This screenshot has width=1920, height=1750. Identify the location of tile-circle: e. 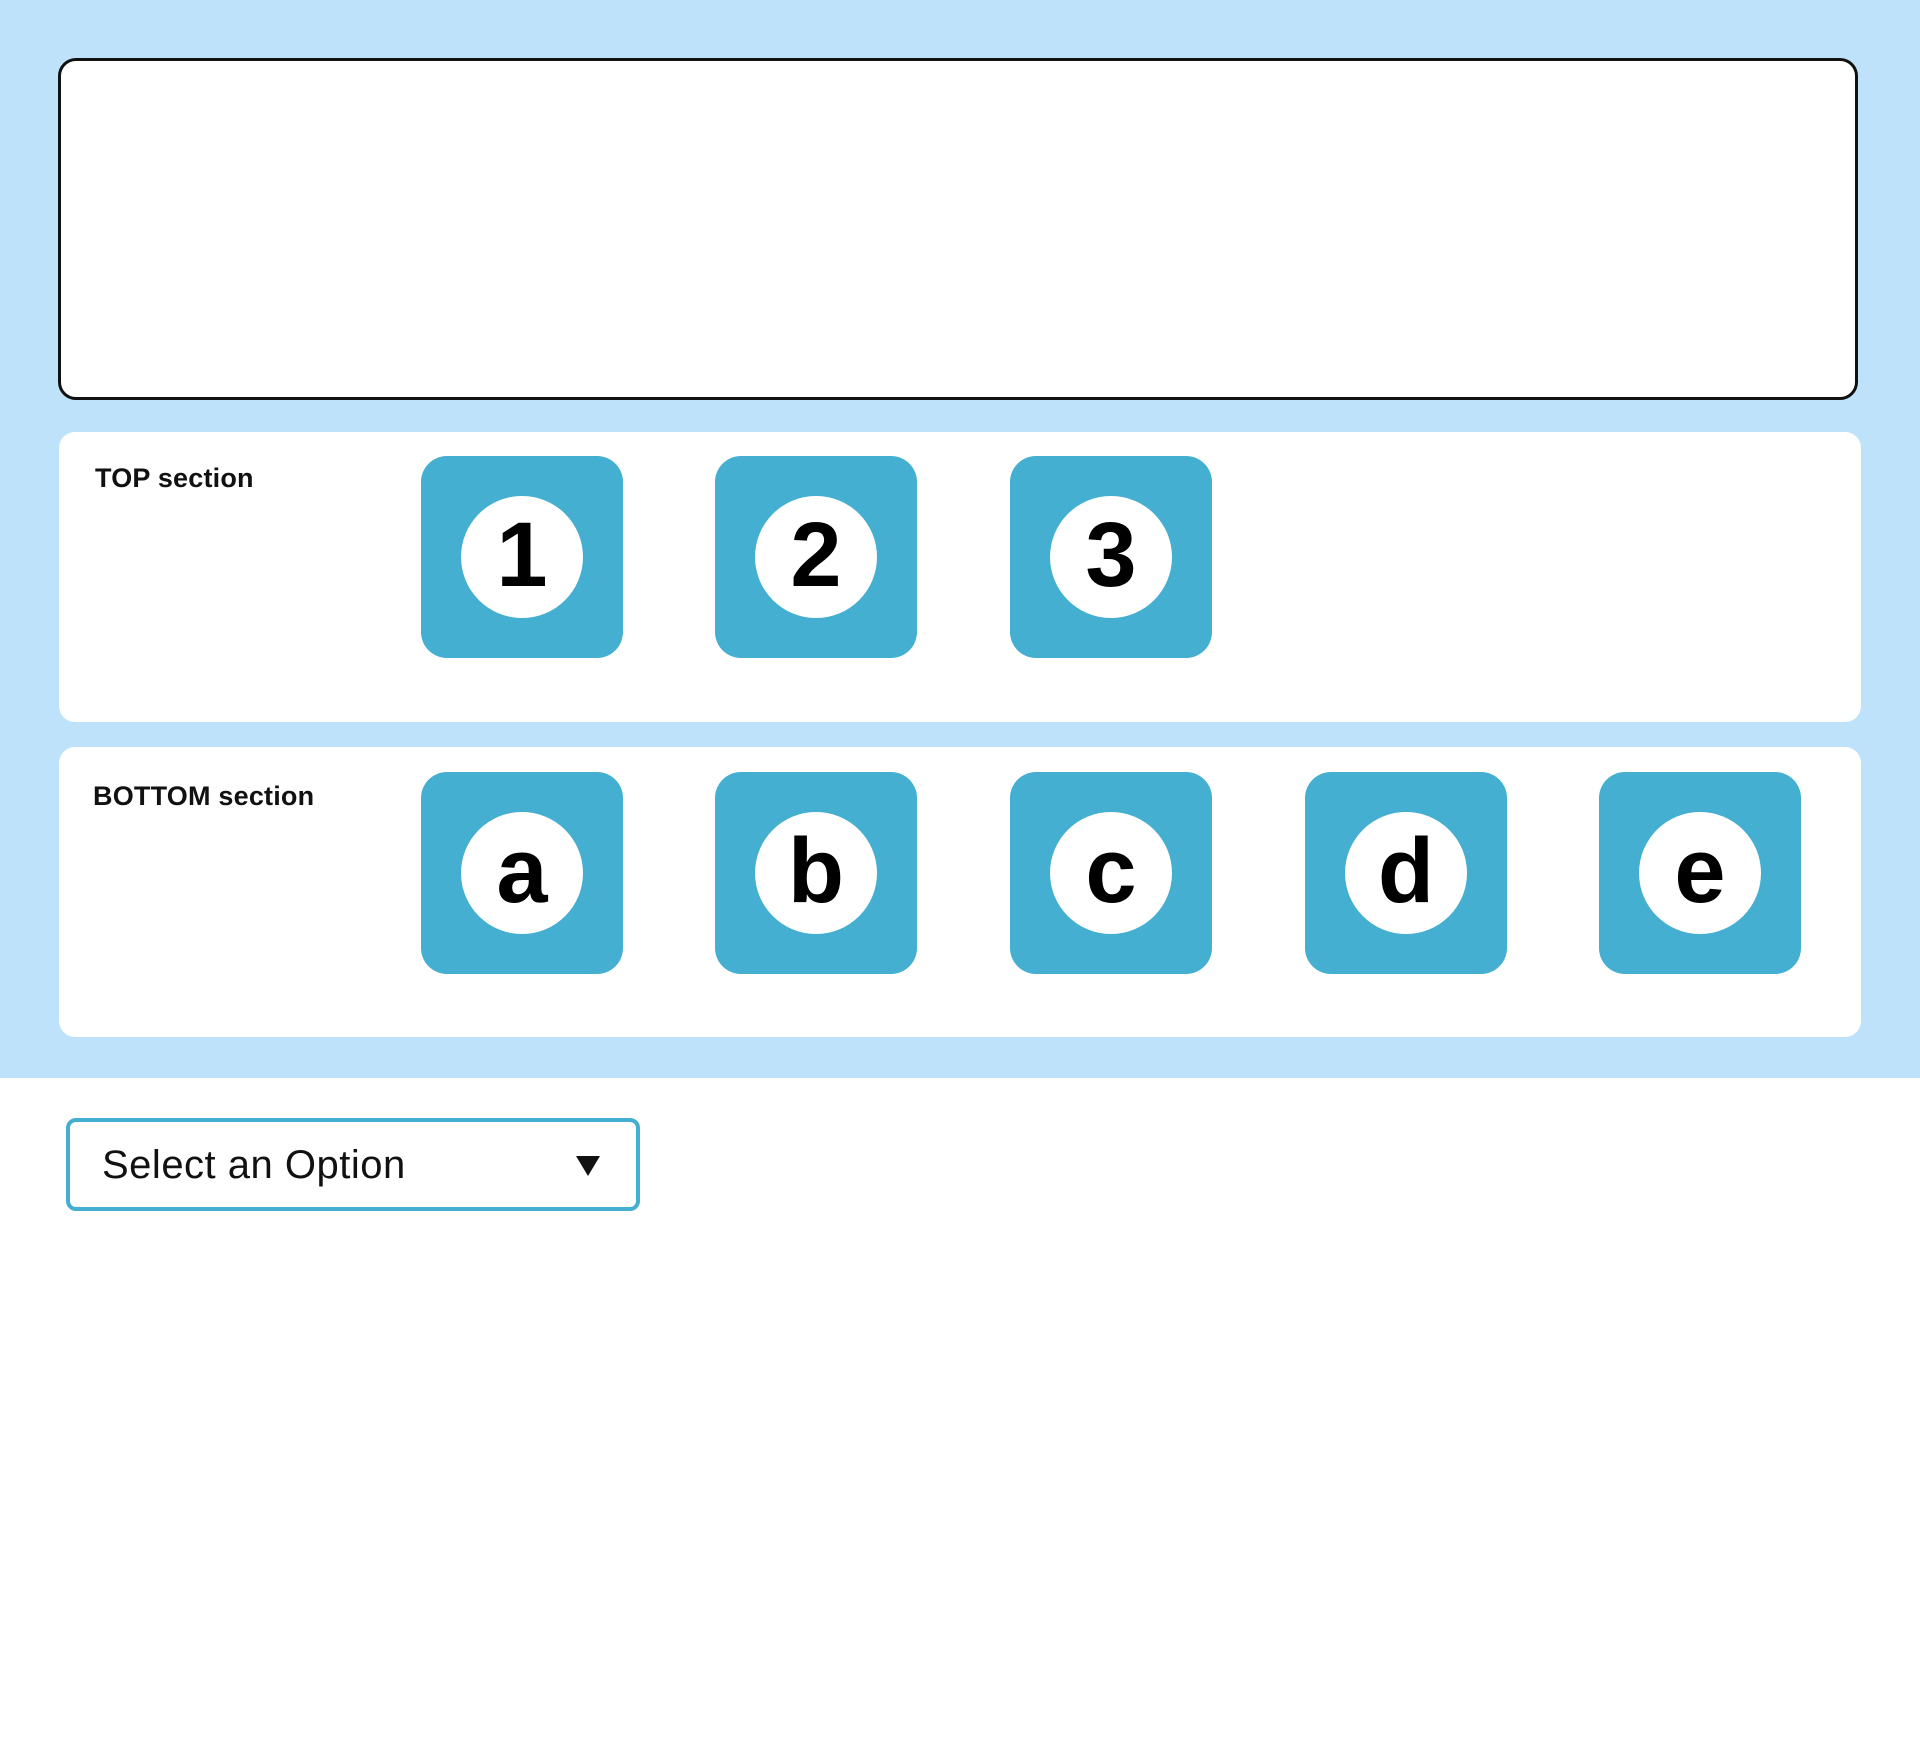
(1700, 873).